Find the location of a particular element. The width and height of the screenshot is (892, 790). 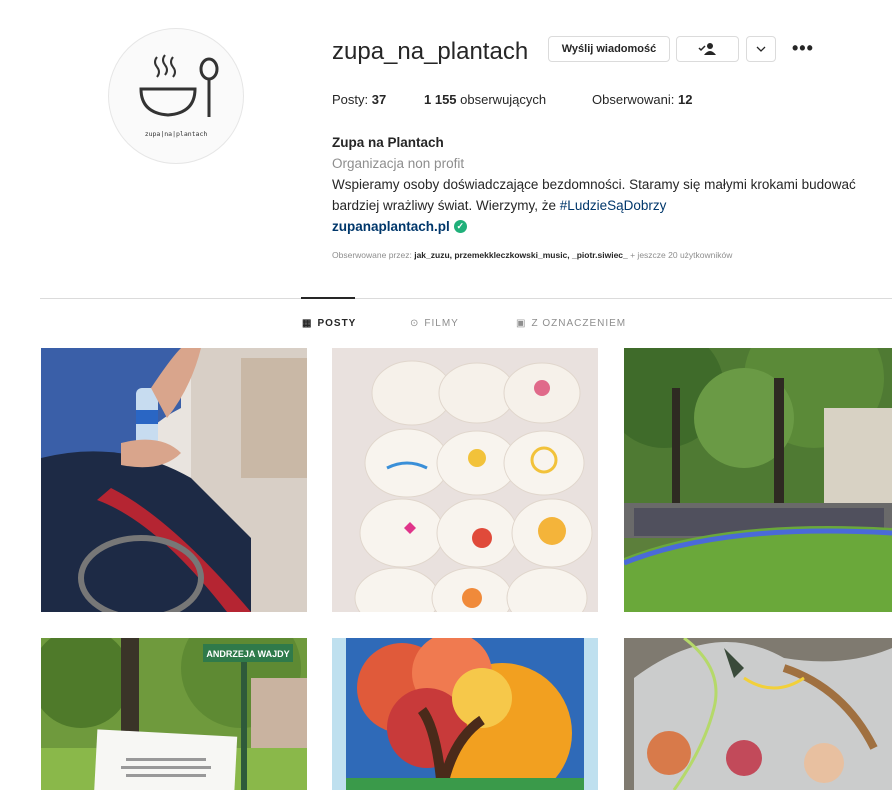

photo-street-sign: ANDRZEJA WAJDY is located at coordinates (174, 714).